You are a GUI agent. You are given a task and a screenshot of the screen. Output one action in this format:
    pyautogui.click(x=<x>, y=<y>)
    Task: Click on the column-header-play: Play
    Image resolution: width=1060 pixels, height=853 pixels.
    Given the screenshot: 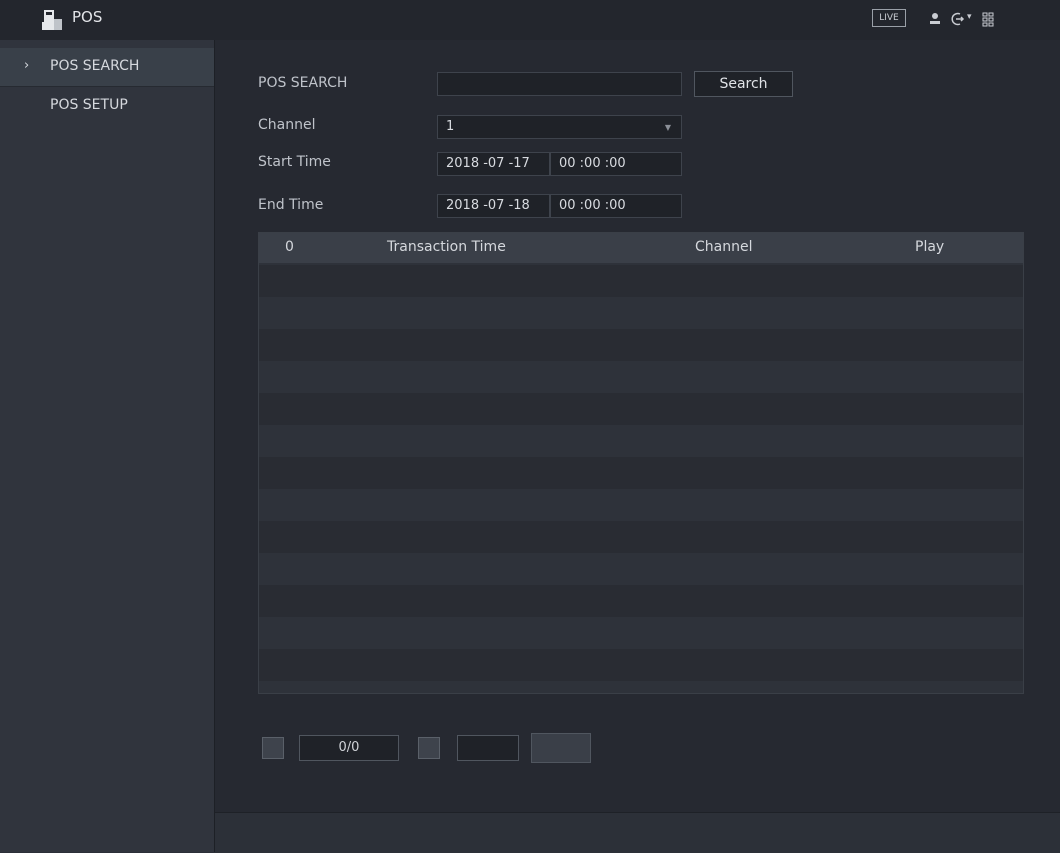 What is the action you would take?
    pyautogui.click(x=929, y=247)
    